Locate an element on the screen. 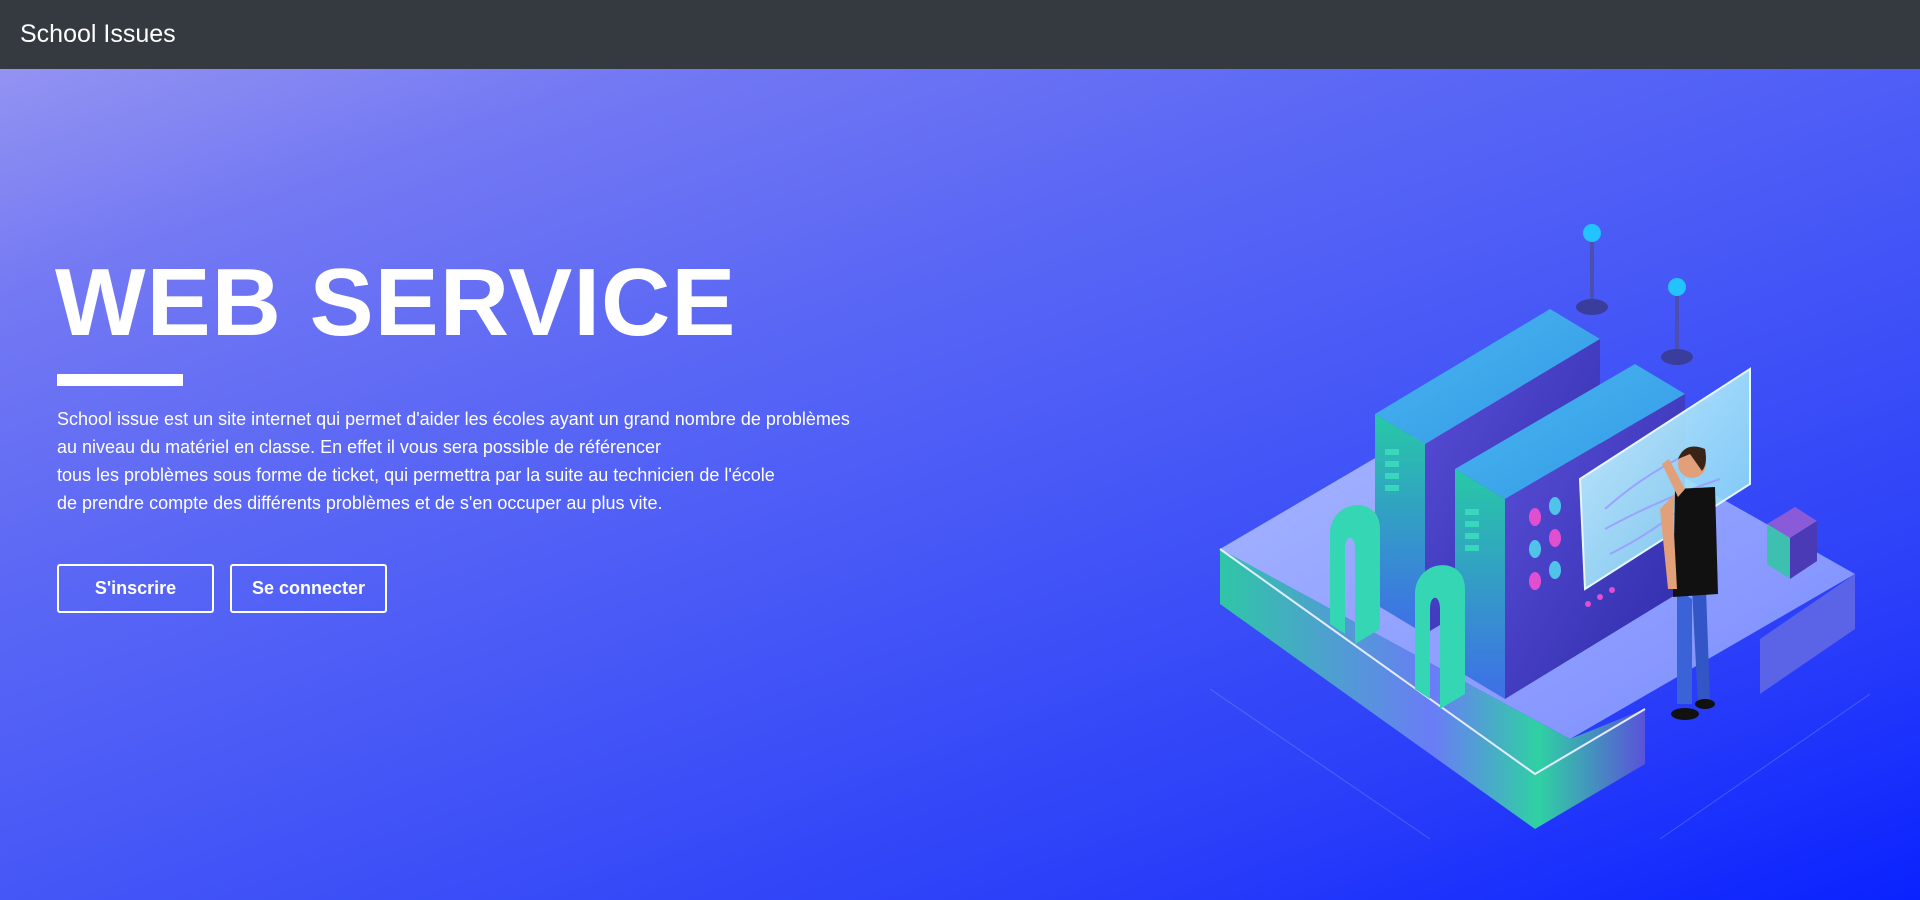 The width and height of the screenshot is (1920, 900). title-underline is located at coordinates (120, 380).